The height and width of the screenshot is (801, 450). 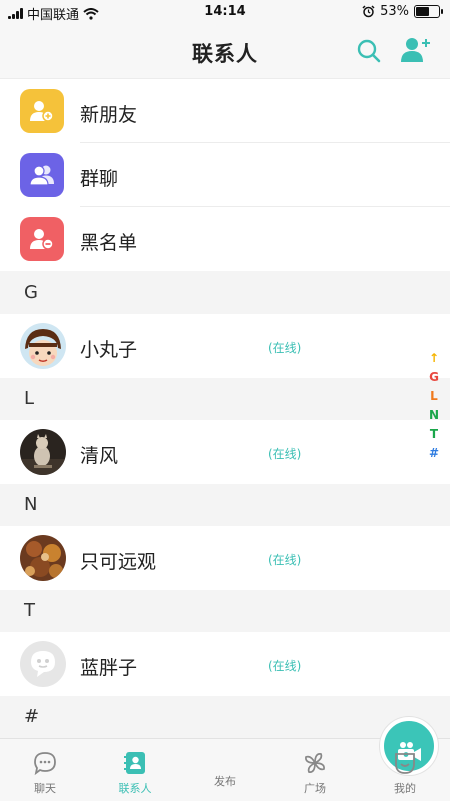 I want to click on index-item-t: T, so click(x=434, y=434).